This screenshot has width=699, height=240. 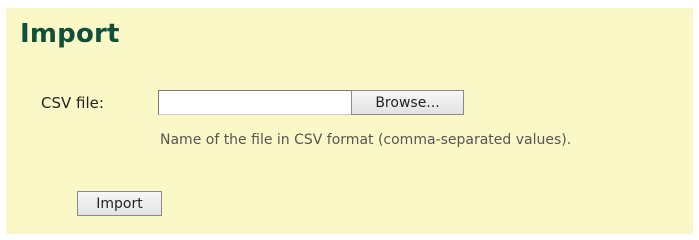 I want to click on csv-file-path-field, so click(x=254, y=102).